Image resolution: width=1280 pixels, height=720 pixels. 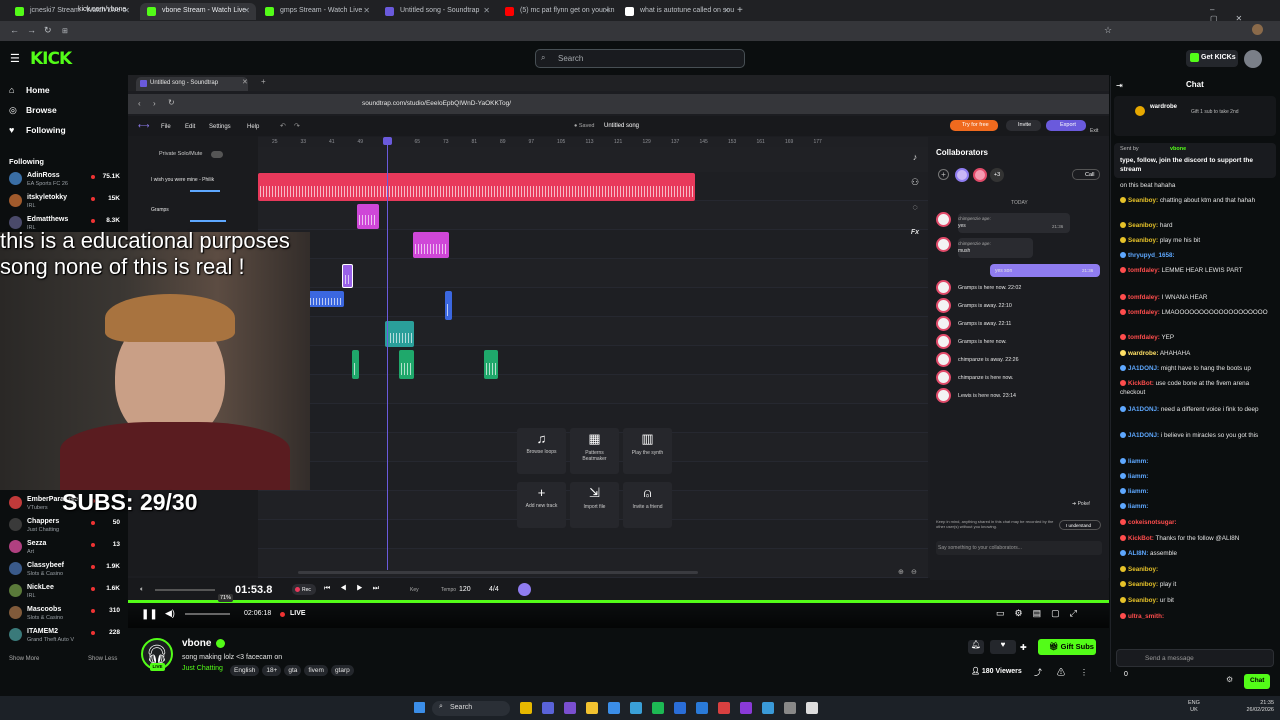 I want to click on follow-heart-icon: ♥, so click(x=1003, y=647).